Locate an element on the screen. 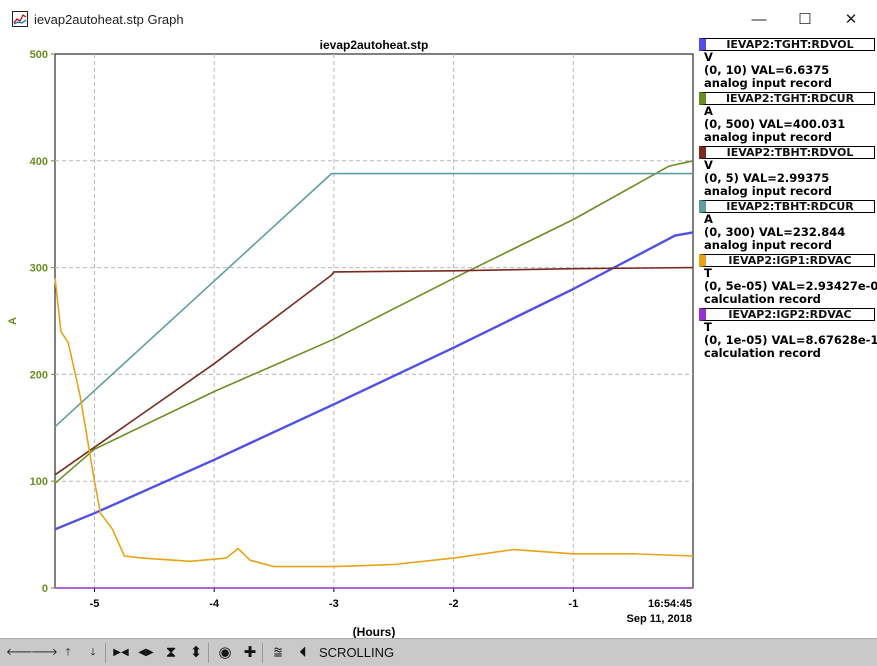  y-axis-label: A is located at coordinates (13, 321).